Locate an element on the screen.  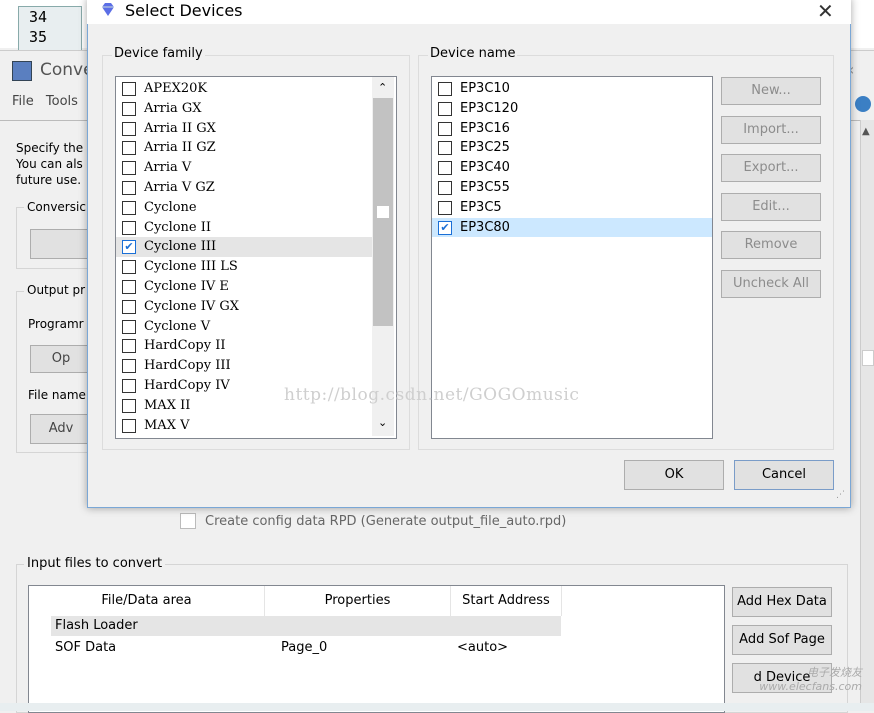
add-hex-data-button: Add Hex Data is located at coordinates (782, 602).